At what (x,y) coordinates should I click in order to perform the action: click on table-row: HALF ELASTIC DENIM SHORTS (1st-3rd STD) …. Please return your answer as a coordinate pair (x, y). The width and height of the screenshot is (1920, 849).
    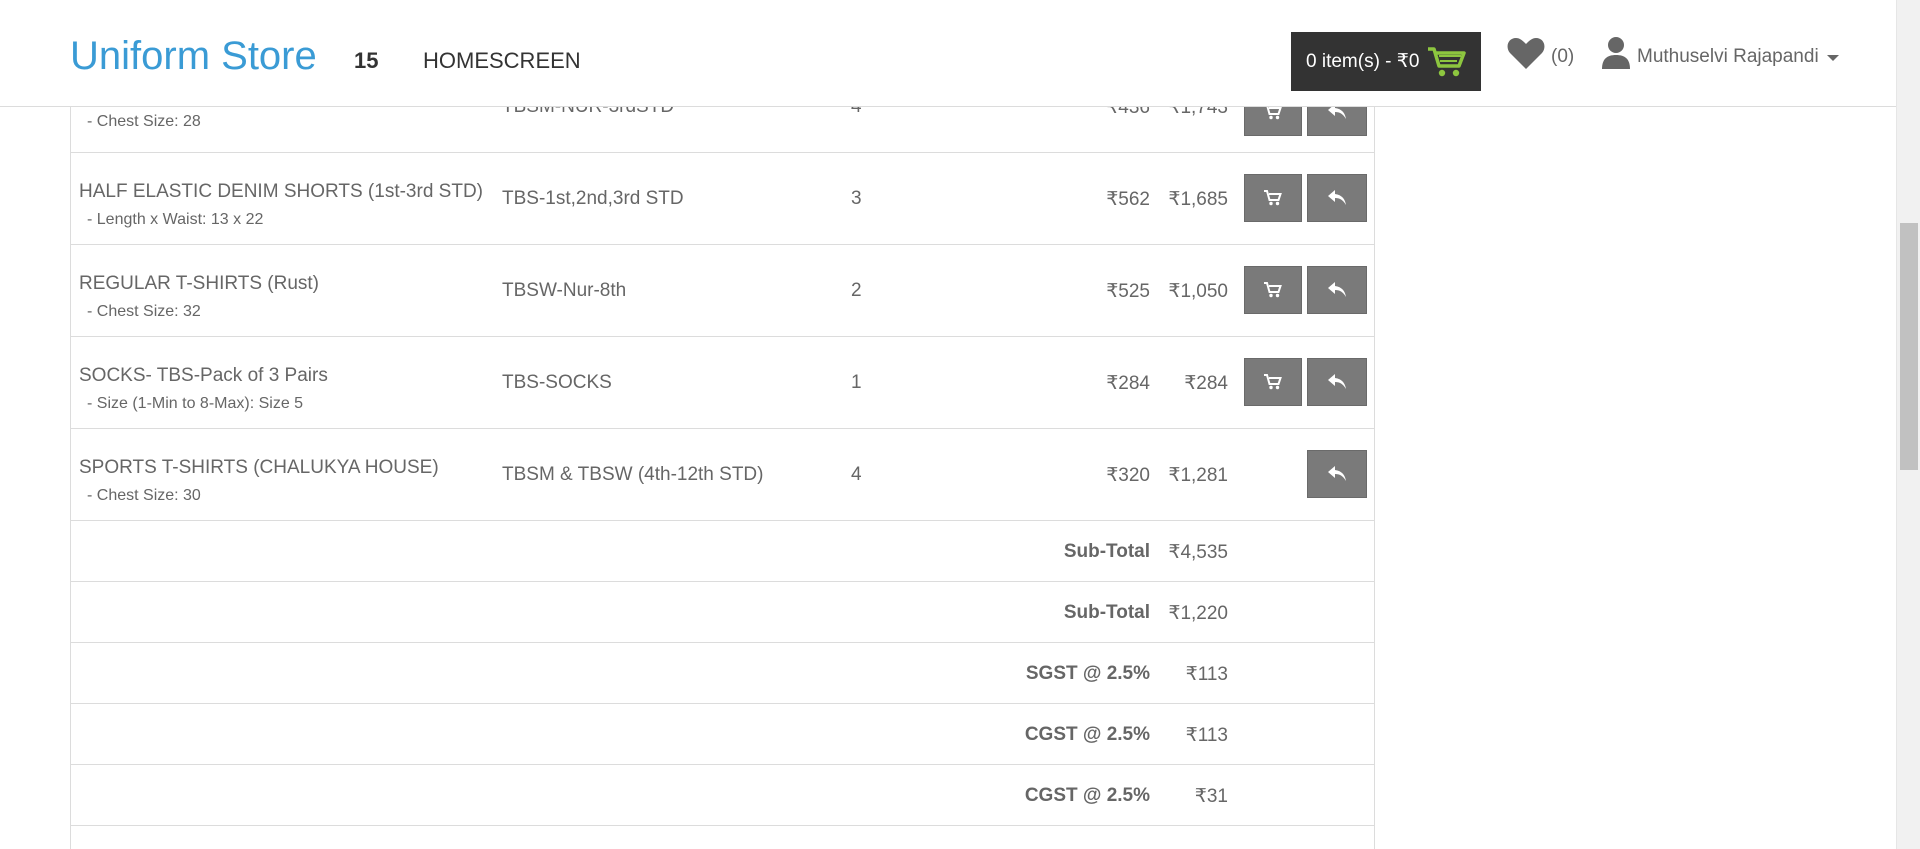
    Looking at the image, I should click on (722, 199).